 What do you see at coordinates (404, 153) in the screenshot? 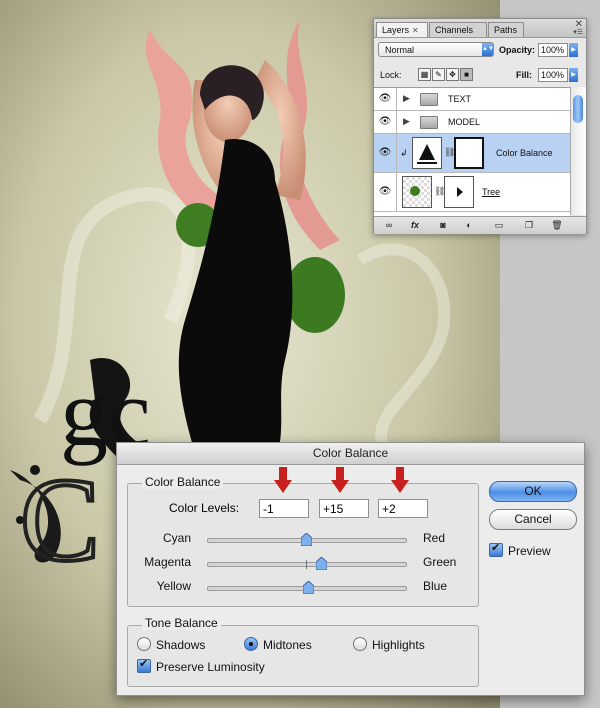
I see `clipping-arrow-icon: ↲` at bounding box center [404, 153].